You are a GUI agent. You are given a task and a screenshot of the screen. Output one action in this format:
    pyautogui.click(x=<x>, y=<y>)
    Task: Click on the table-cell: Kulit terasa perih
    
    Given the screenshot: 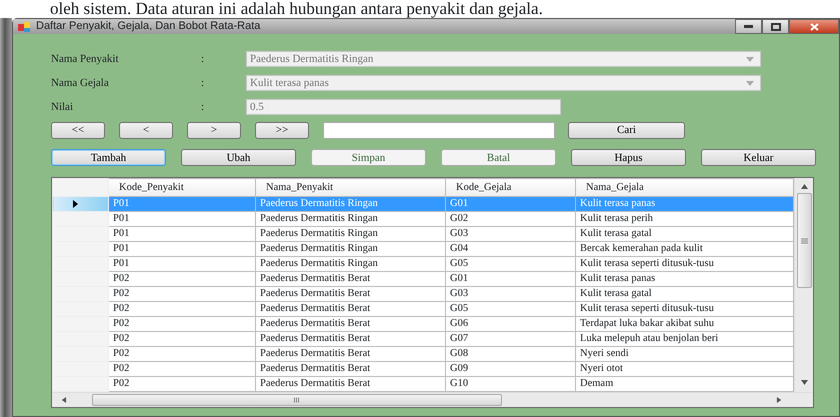 What is the action you would take?
    pyautogui.click(x=685, y=219)
    